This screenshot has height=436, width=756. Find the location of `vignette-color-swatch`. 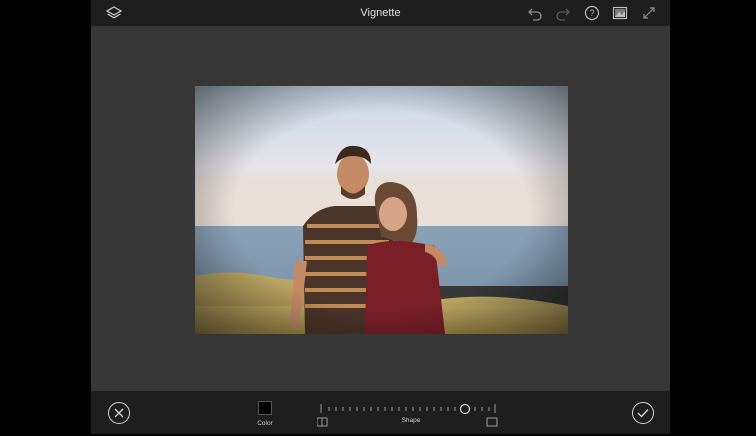

vignette-color-swatch is located at coordinates (265, 408).